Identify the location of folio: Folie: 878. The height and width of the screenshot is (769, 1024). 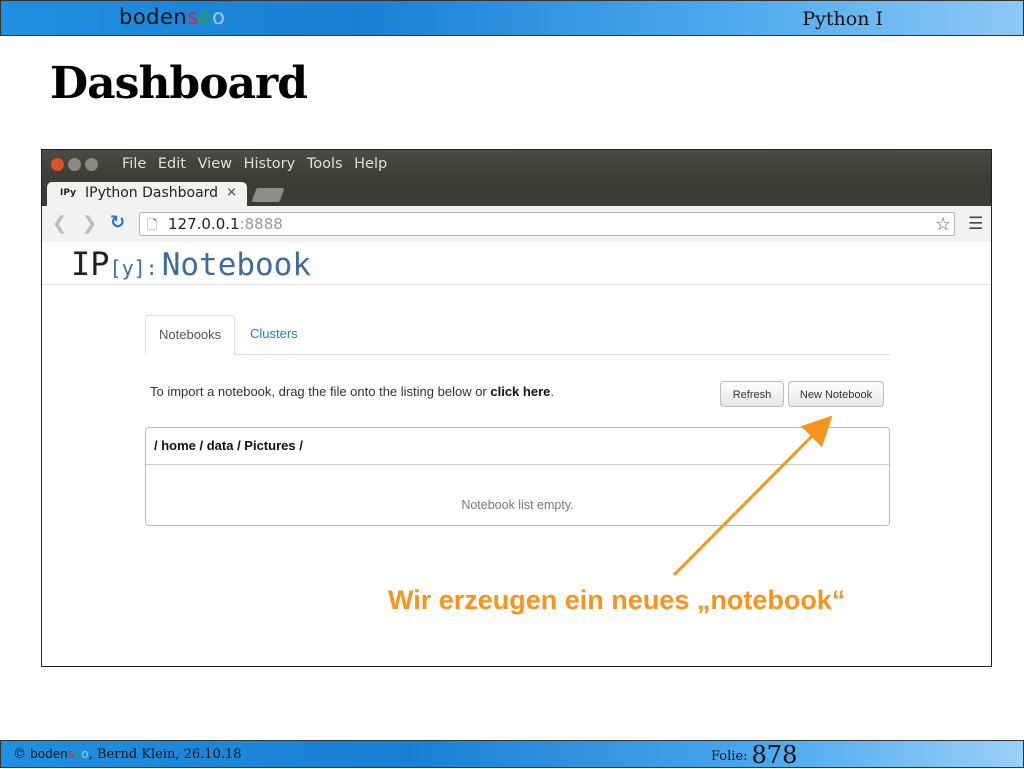
(754, 755).